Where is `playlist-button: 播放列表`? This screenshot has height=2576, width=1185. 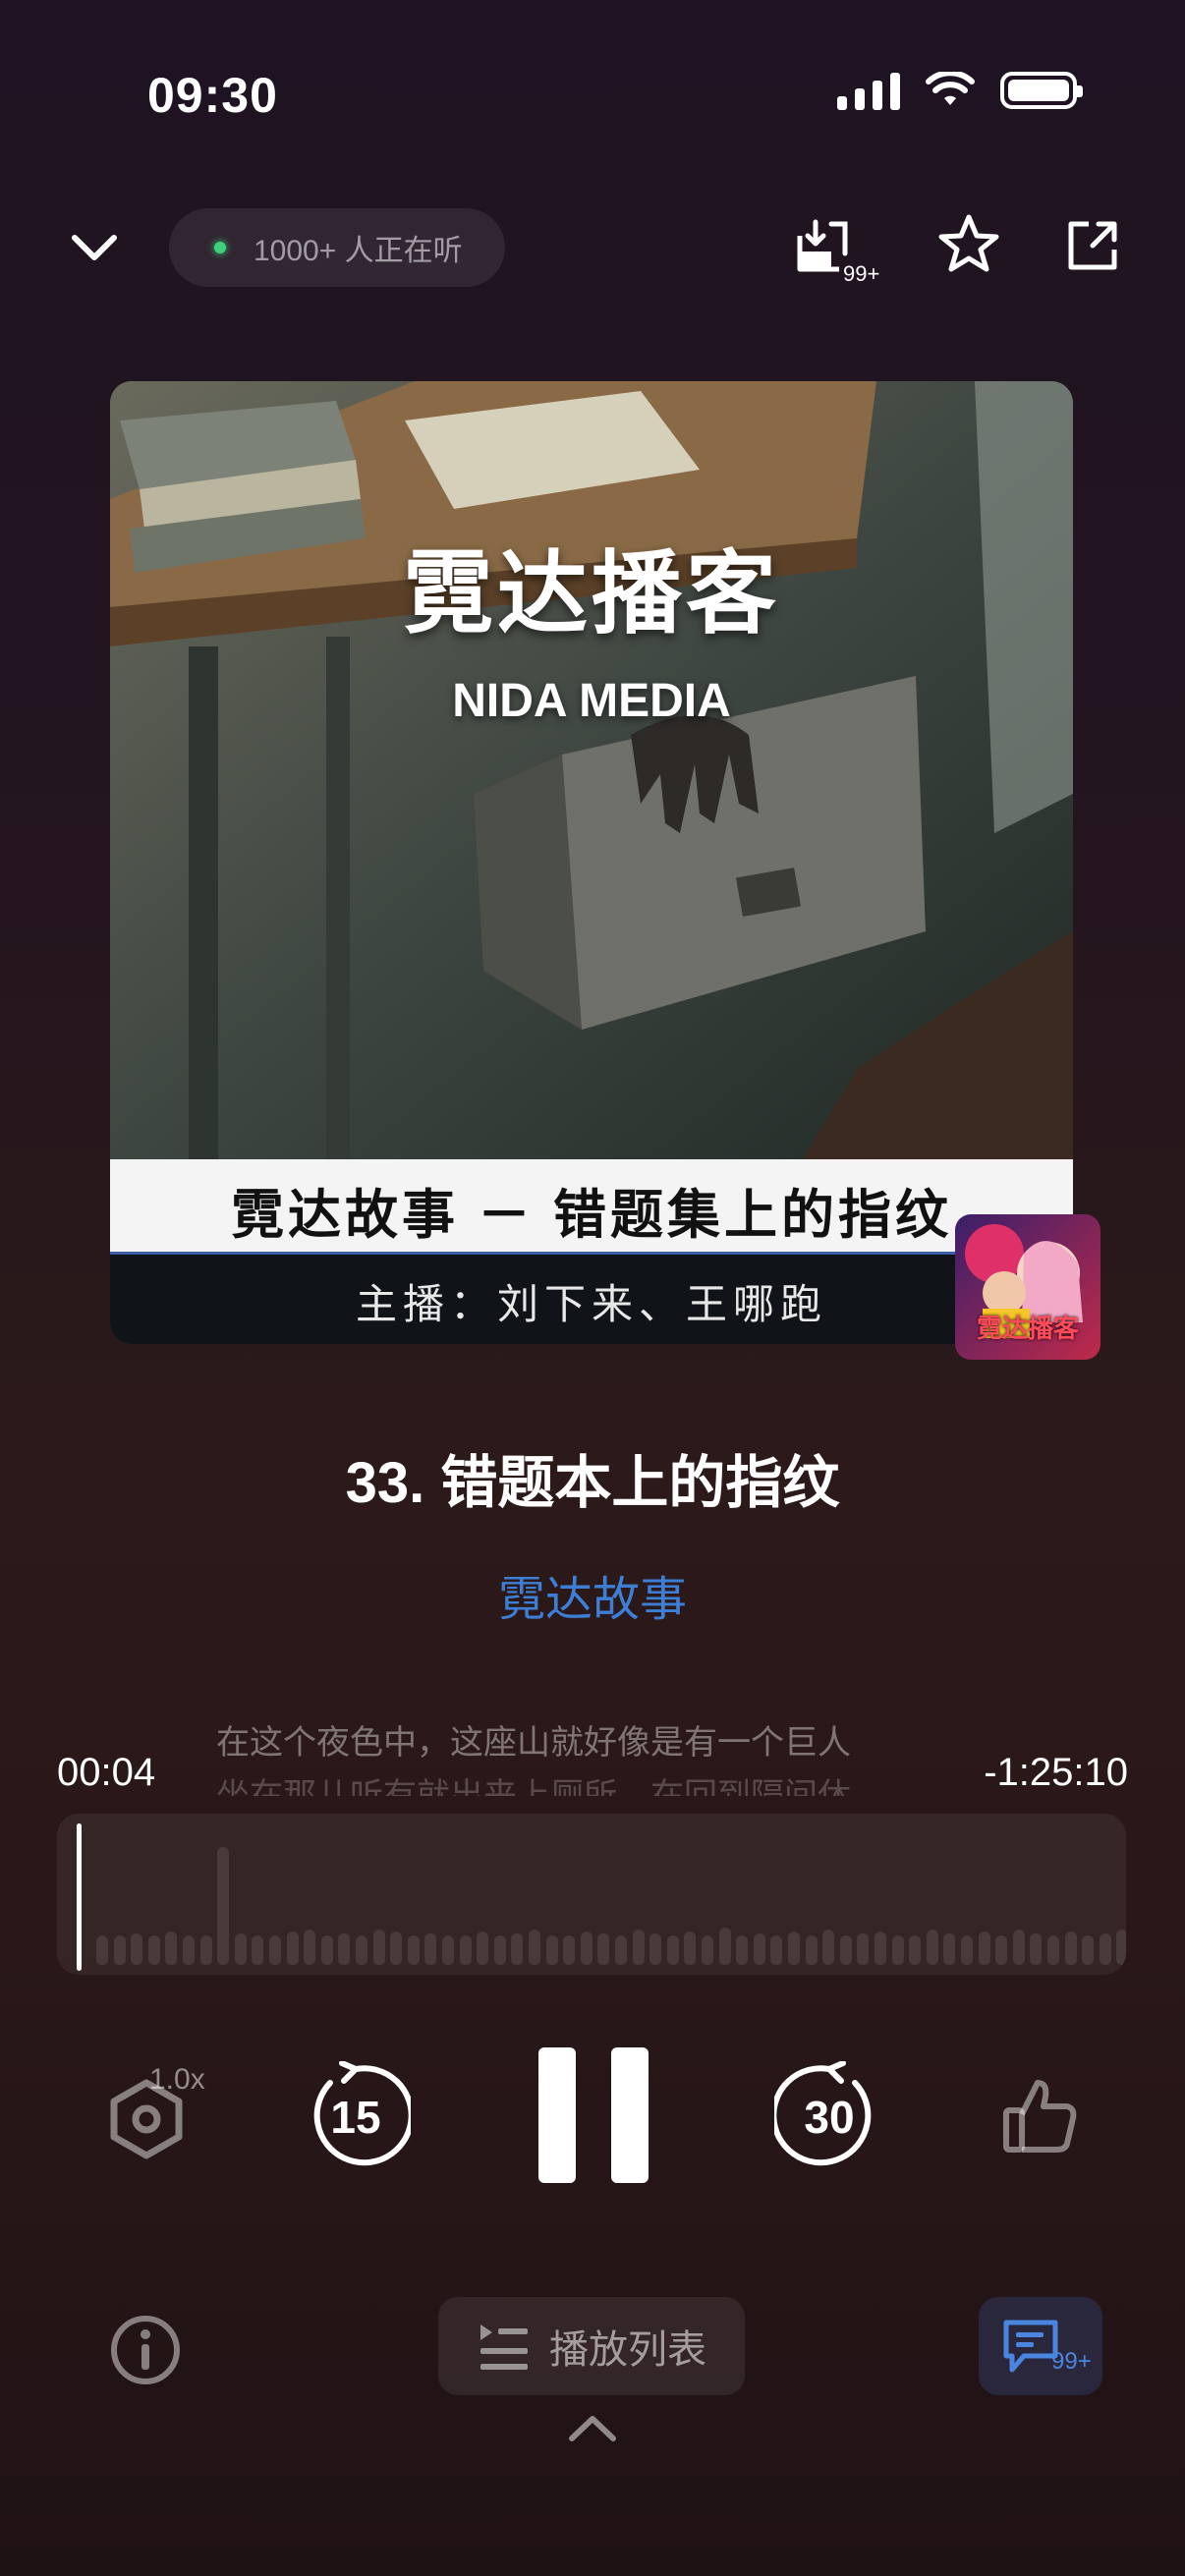 playlist-button: 播放列表 is located at coordinates (592, 2346).